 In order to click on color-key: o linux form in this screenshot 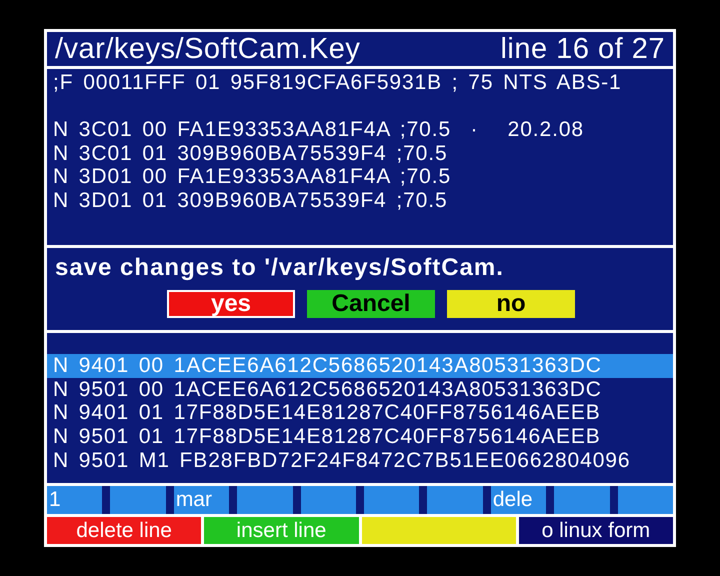, I will do `click(595, 530)`.